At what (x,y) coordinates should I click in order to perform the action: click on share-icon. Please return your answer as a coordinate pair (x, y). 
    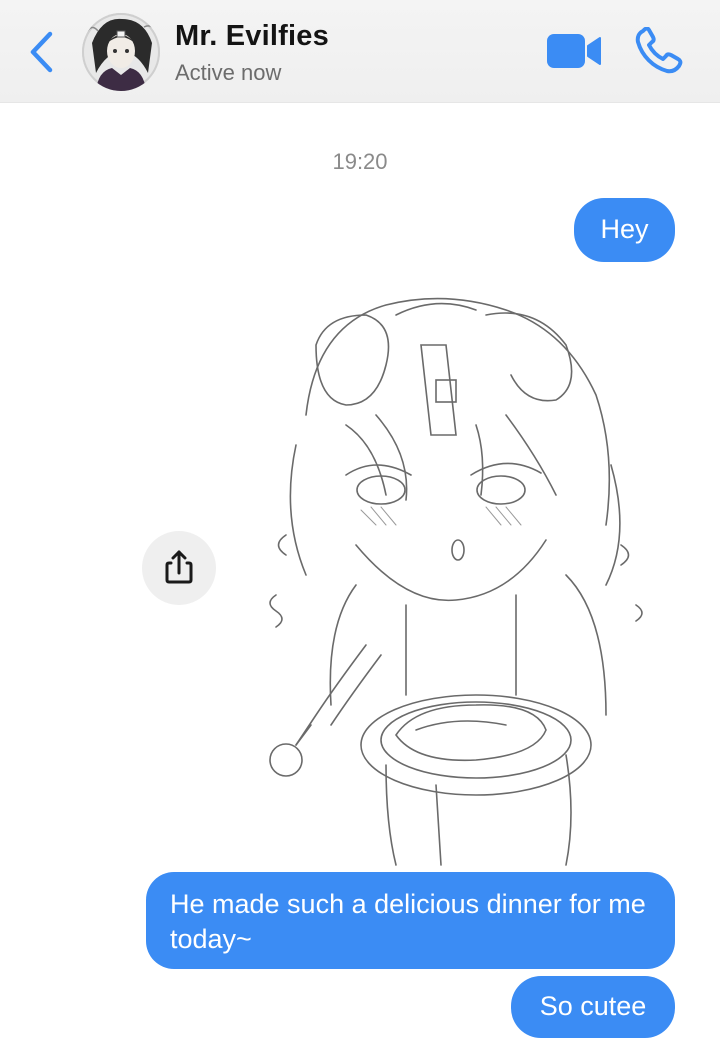
    Looking at the image, I should click on (179, 567).